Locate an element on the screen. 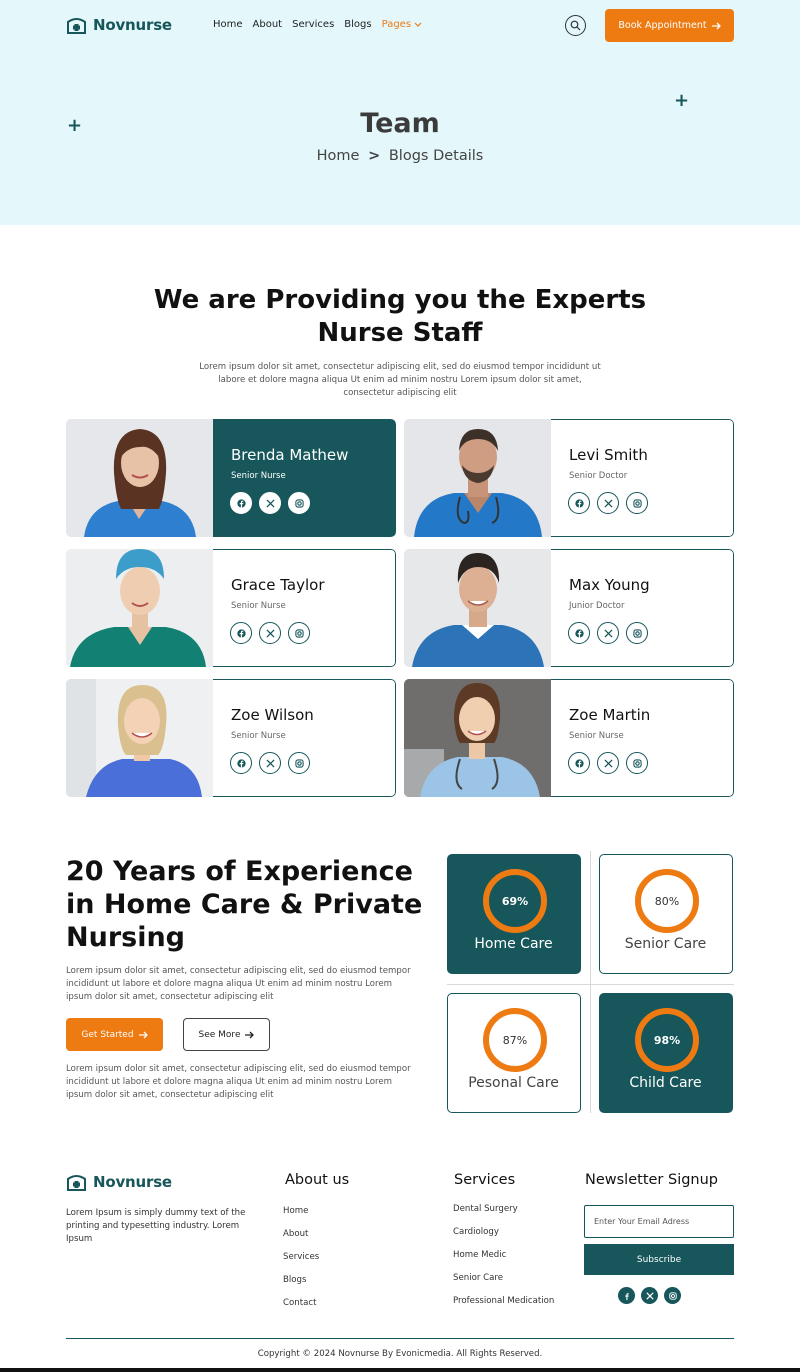 The image size is (800, 1372). member-name: Grace Taylor is located at coordinates (278, 585).